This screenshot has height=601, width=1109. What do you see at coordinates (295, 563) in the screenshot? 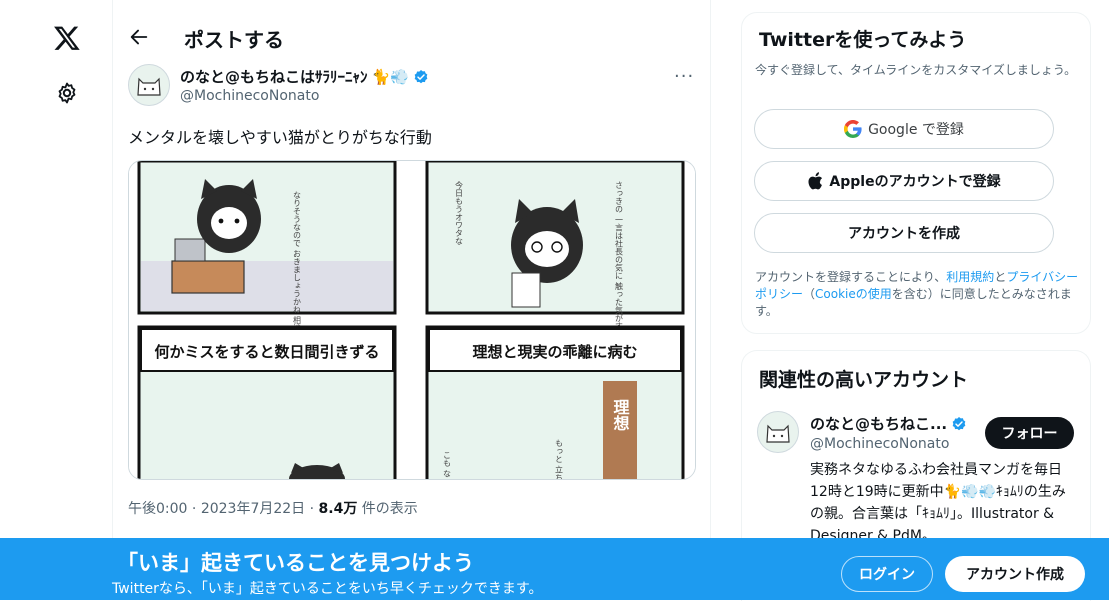
I see `banner-title: 「いま」起きていることを見つけよう` at bounding box center [295, 563].